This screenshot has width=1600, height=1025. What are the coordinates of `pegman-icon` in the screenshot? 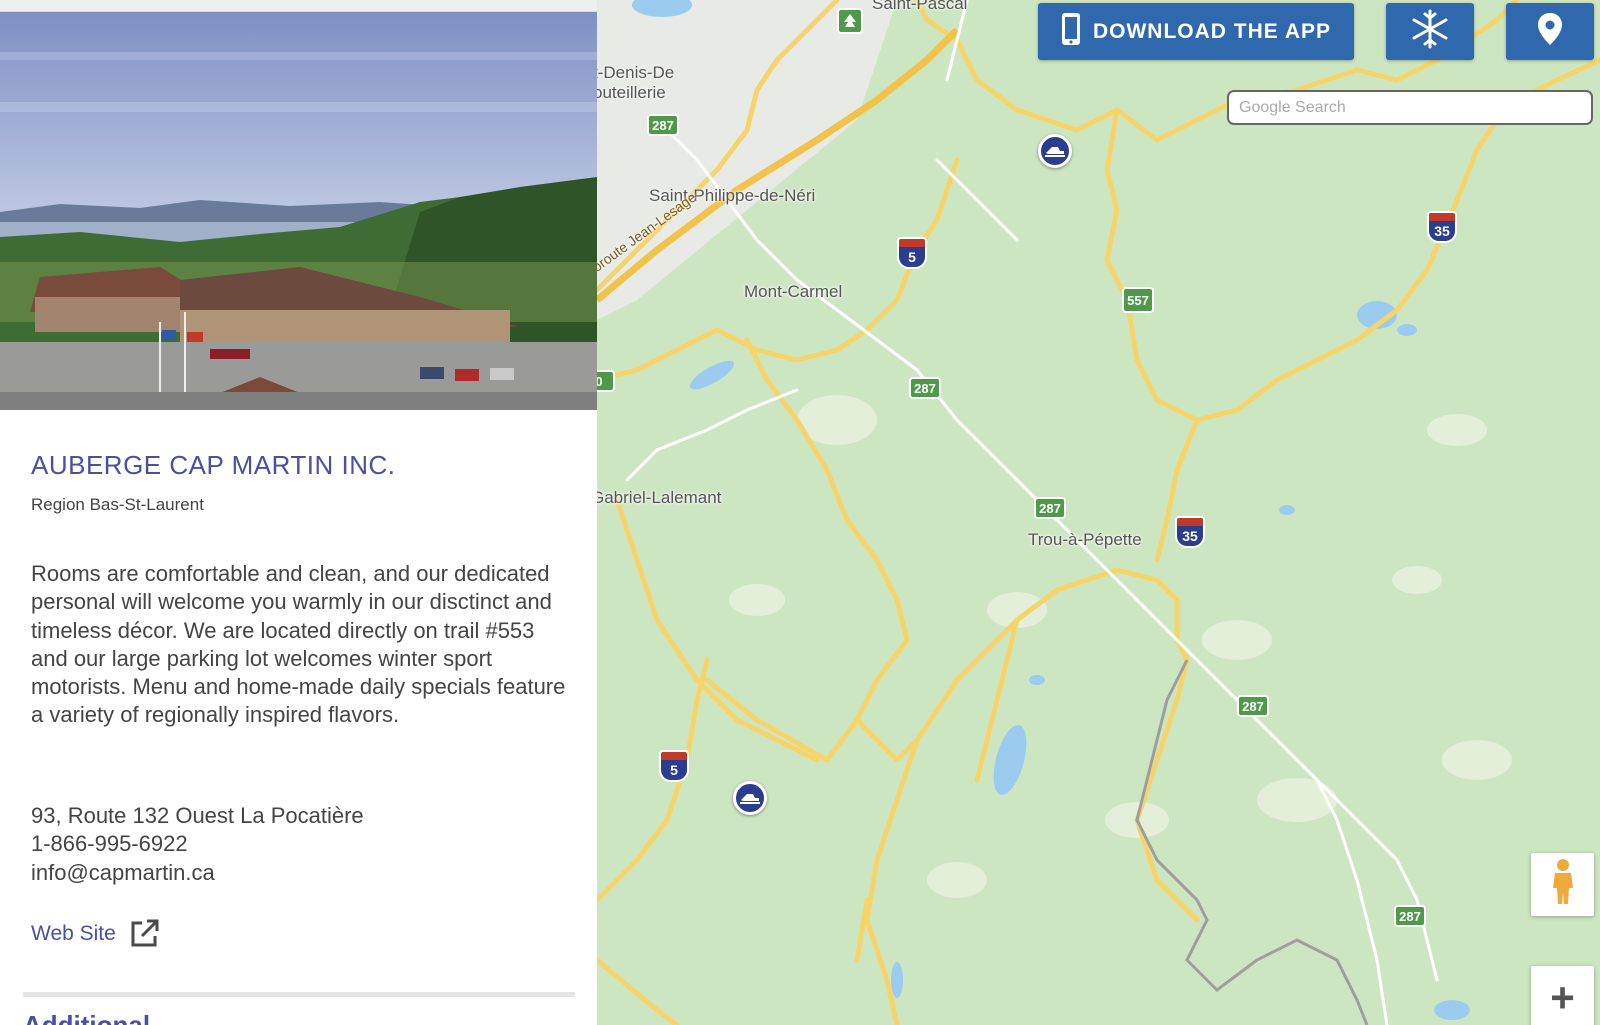 It's located at (1563, 884).